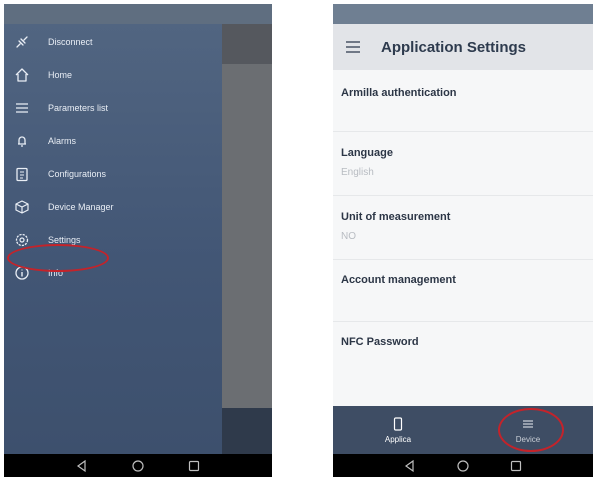 The image size is (593, 479). I want to click on setting-account-management: Account management, so click(463, 291).